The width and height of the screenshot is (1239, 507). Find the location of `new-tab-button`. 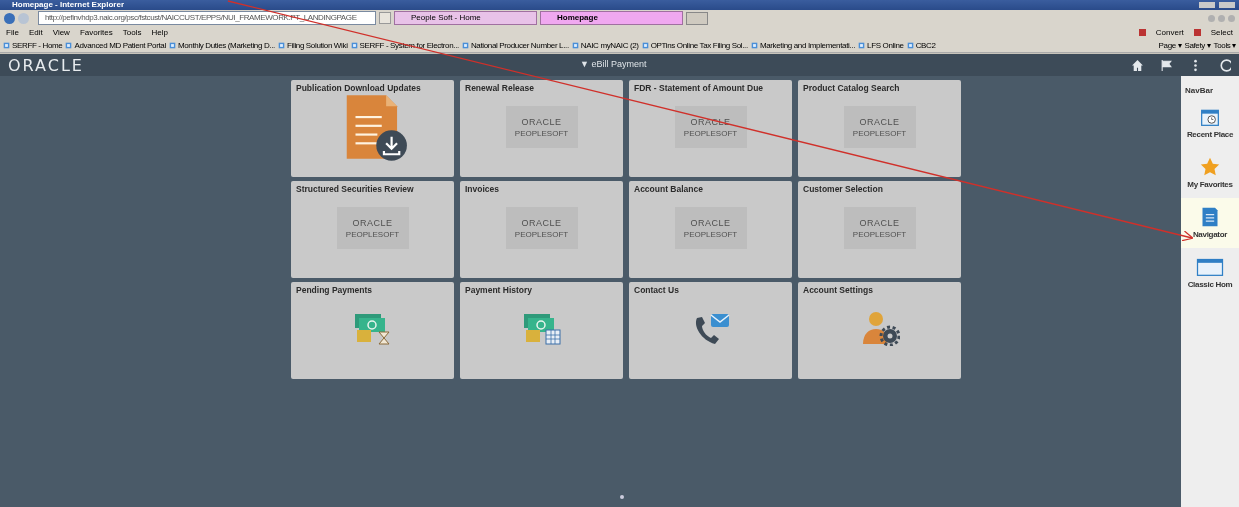

new-tab-button is located at coordinates (697, 18).